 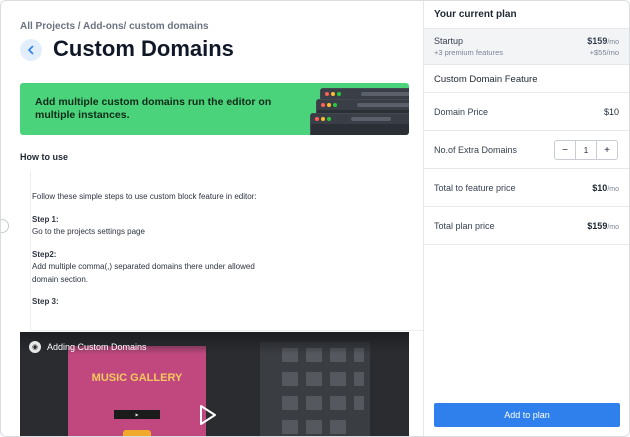 What do you see at coordinates (475, 188) in the screenshot?
I see `total-feature-label: Total to feature price` at bounding box center [475, 188].